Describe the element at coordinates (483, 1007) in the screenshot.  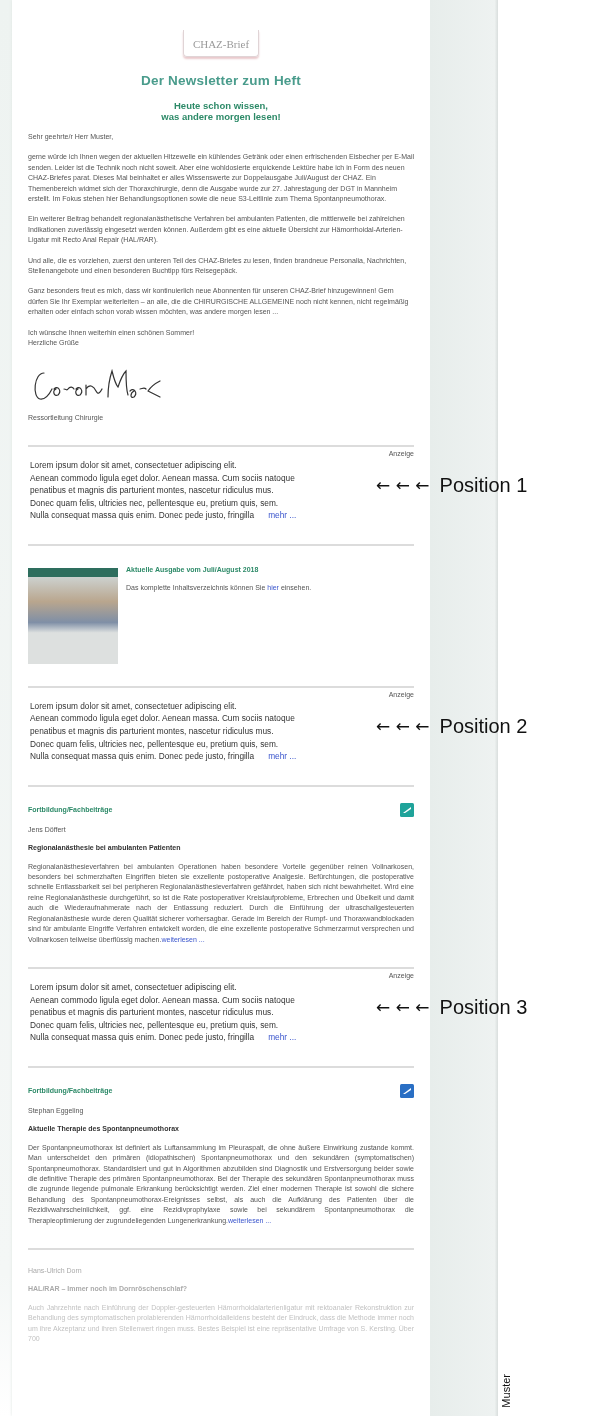
I see `position-label: Position 3` at that location.